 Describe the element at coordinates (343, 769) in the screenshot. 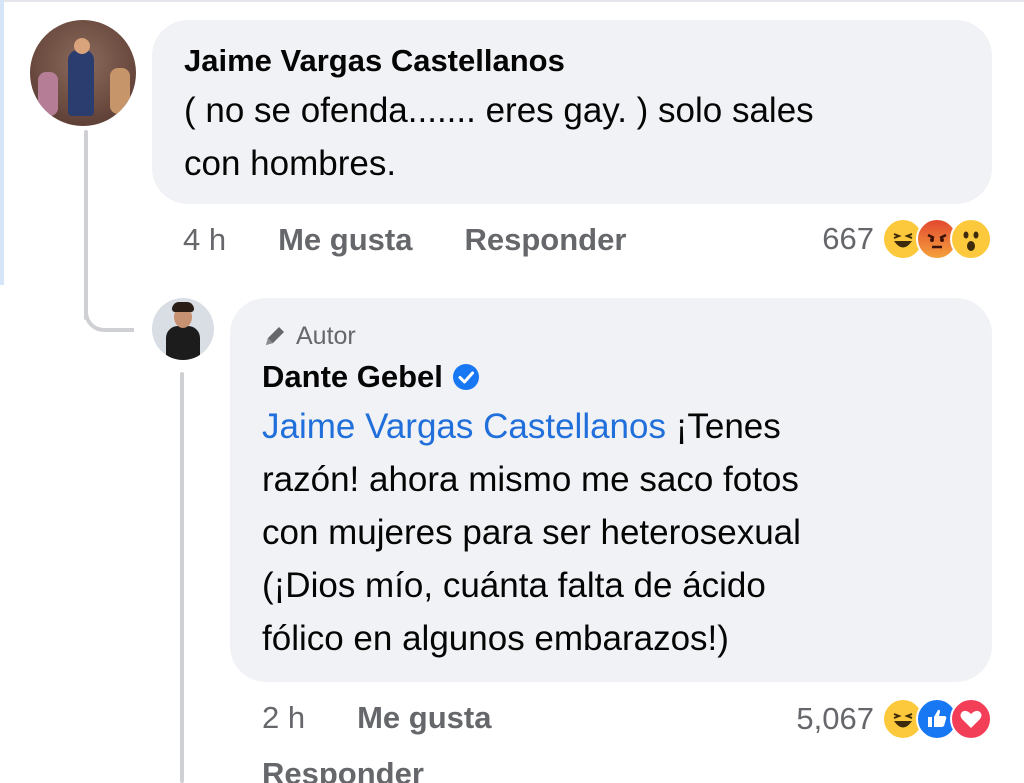

I see `reply-reply-button: Responder` at that location.